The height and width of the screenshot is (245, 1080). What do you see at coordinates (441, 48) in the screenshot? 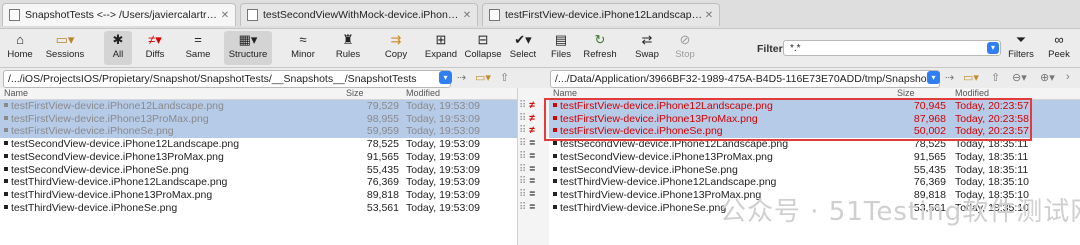
I see `expand-button: ⊞ Expand` at bounding box center [441, 48].